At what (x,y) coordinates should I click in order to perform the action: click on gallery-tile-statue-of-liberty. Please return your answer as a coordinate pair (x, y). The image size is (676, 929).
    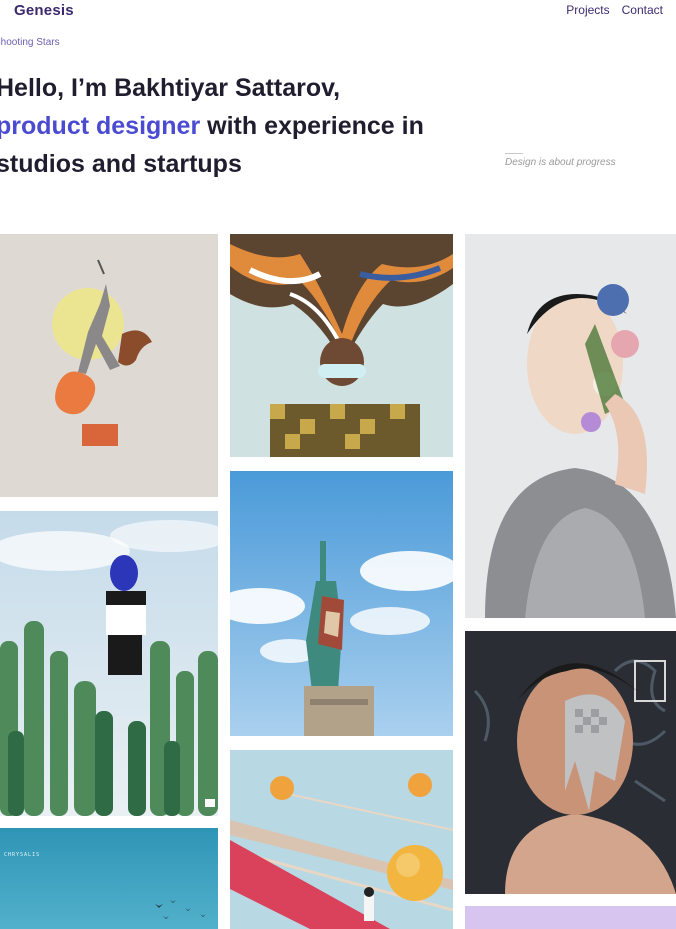
    Looking at the image, I should click on (341, 603).